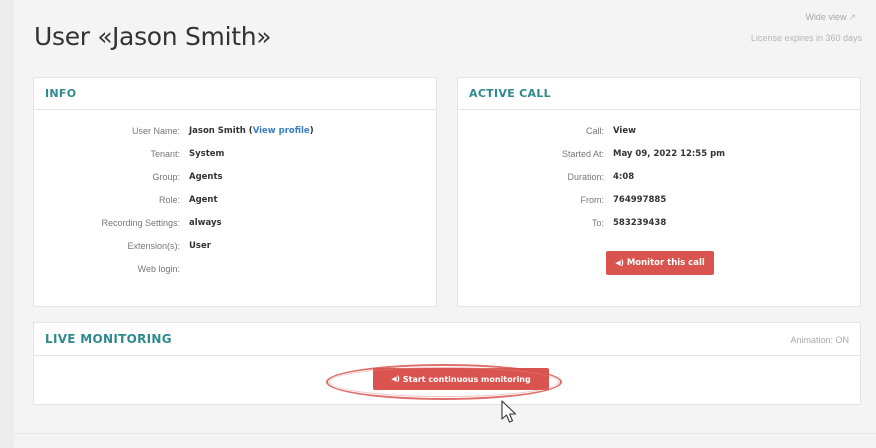 This screenshot has height=448, width=876. I want to click on call-view-link: View, so click(624, 133).